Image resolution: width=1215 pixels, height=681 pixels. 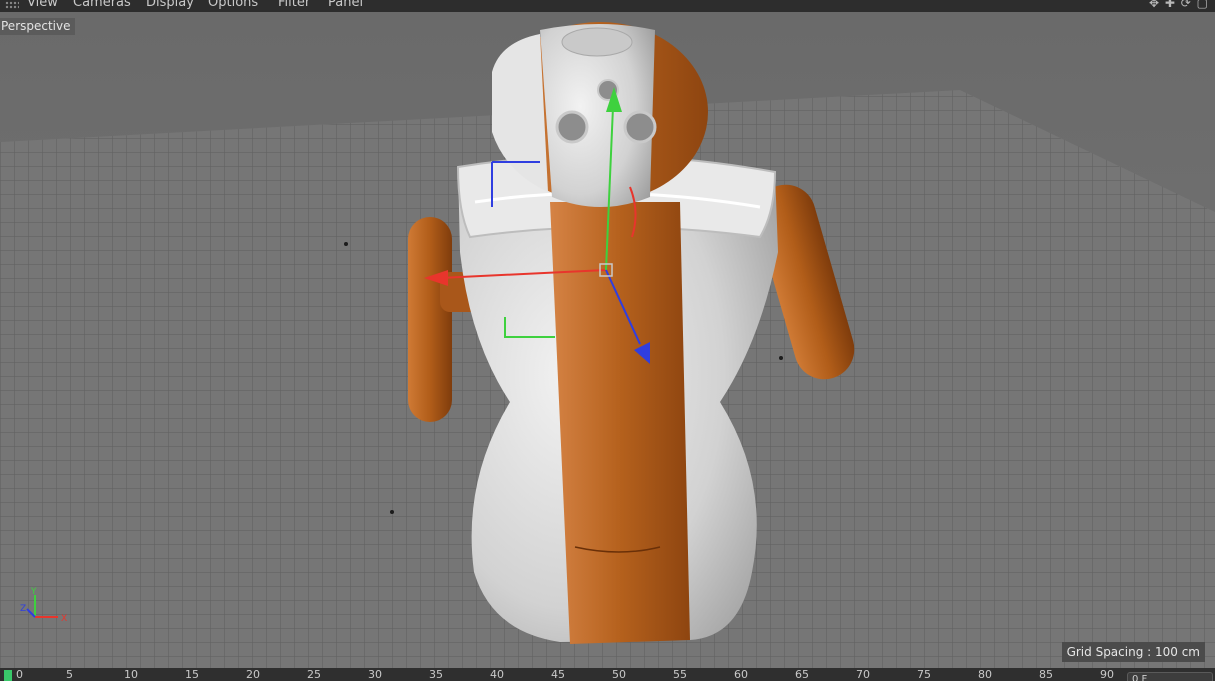 What do you see at coordinates (294, 5) in the screenshot?
I see `menu-filter: Filter` at bounding box center [294, 5].